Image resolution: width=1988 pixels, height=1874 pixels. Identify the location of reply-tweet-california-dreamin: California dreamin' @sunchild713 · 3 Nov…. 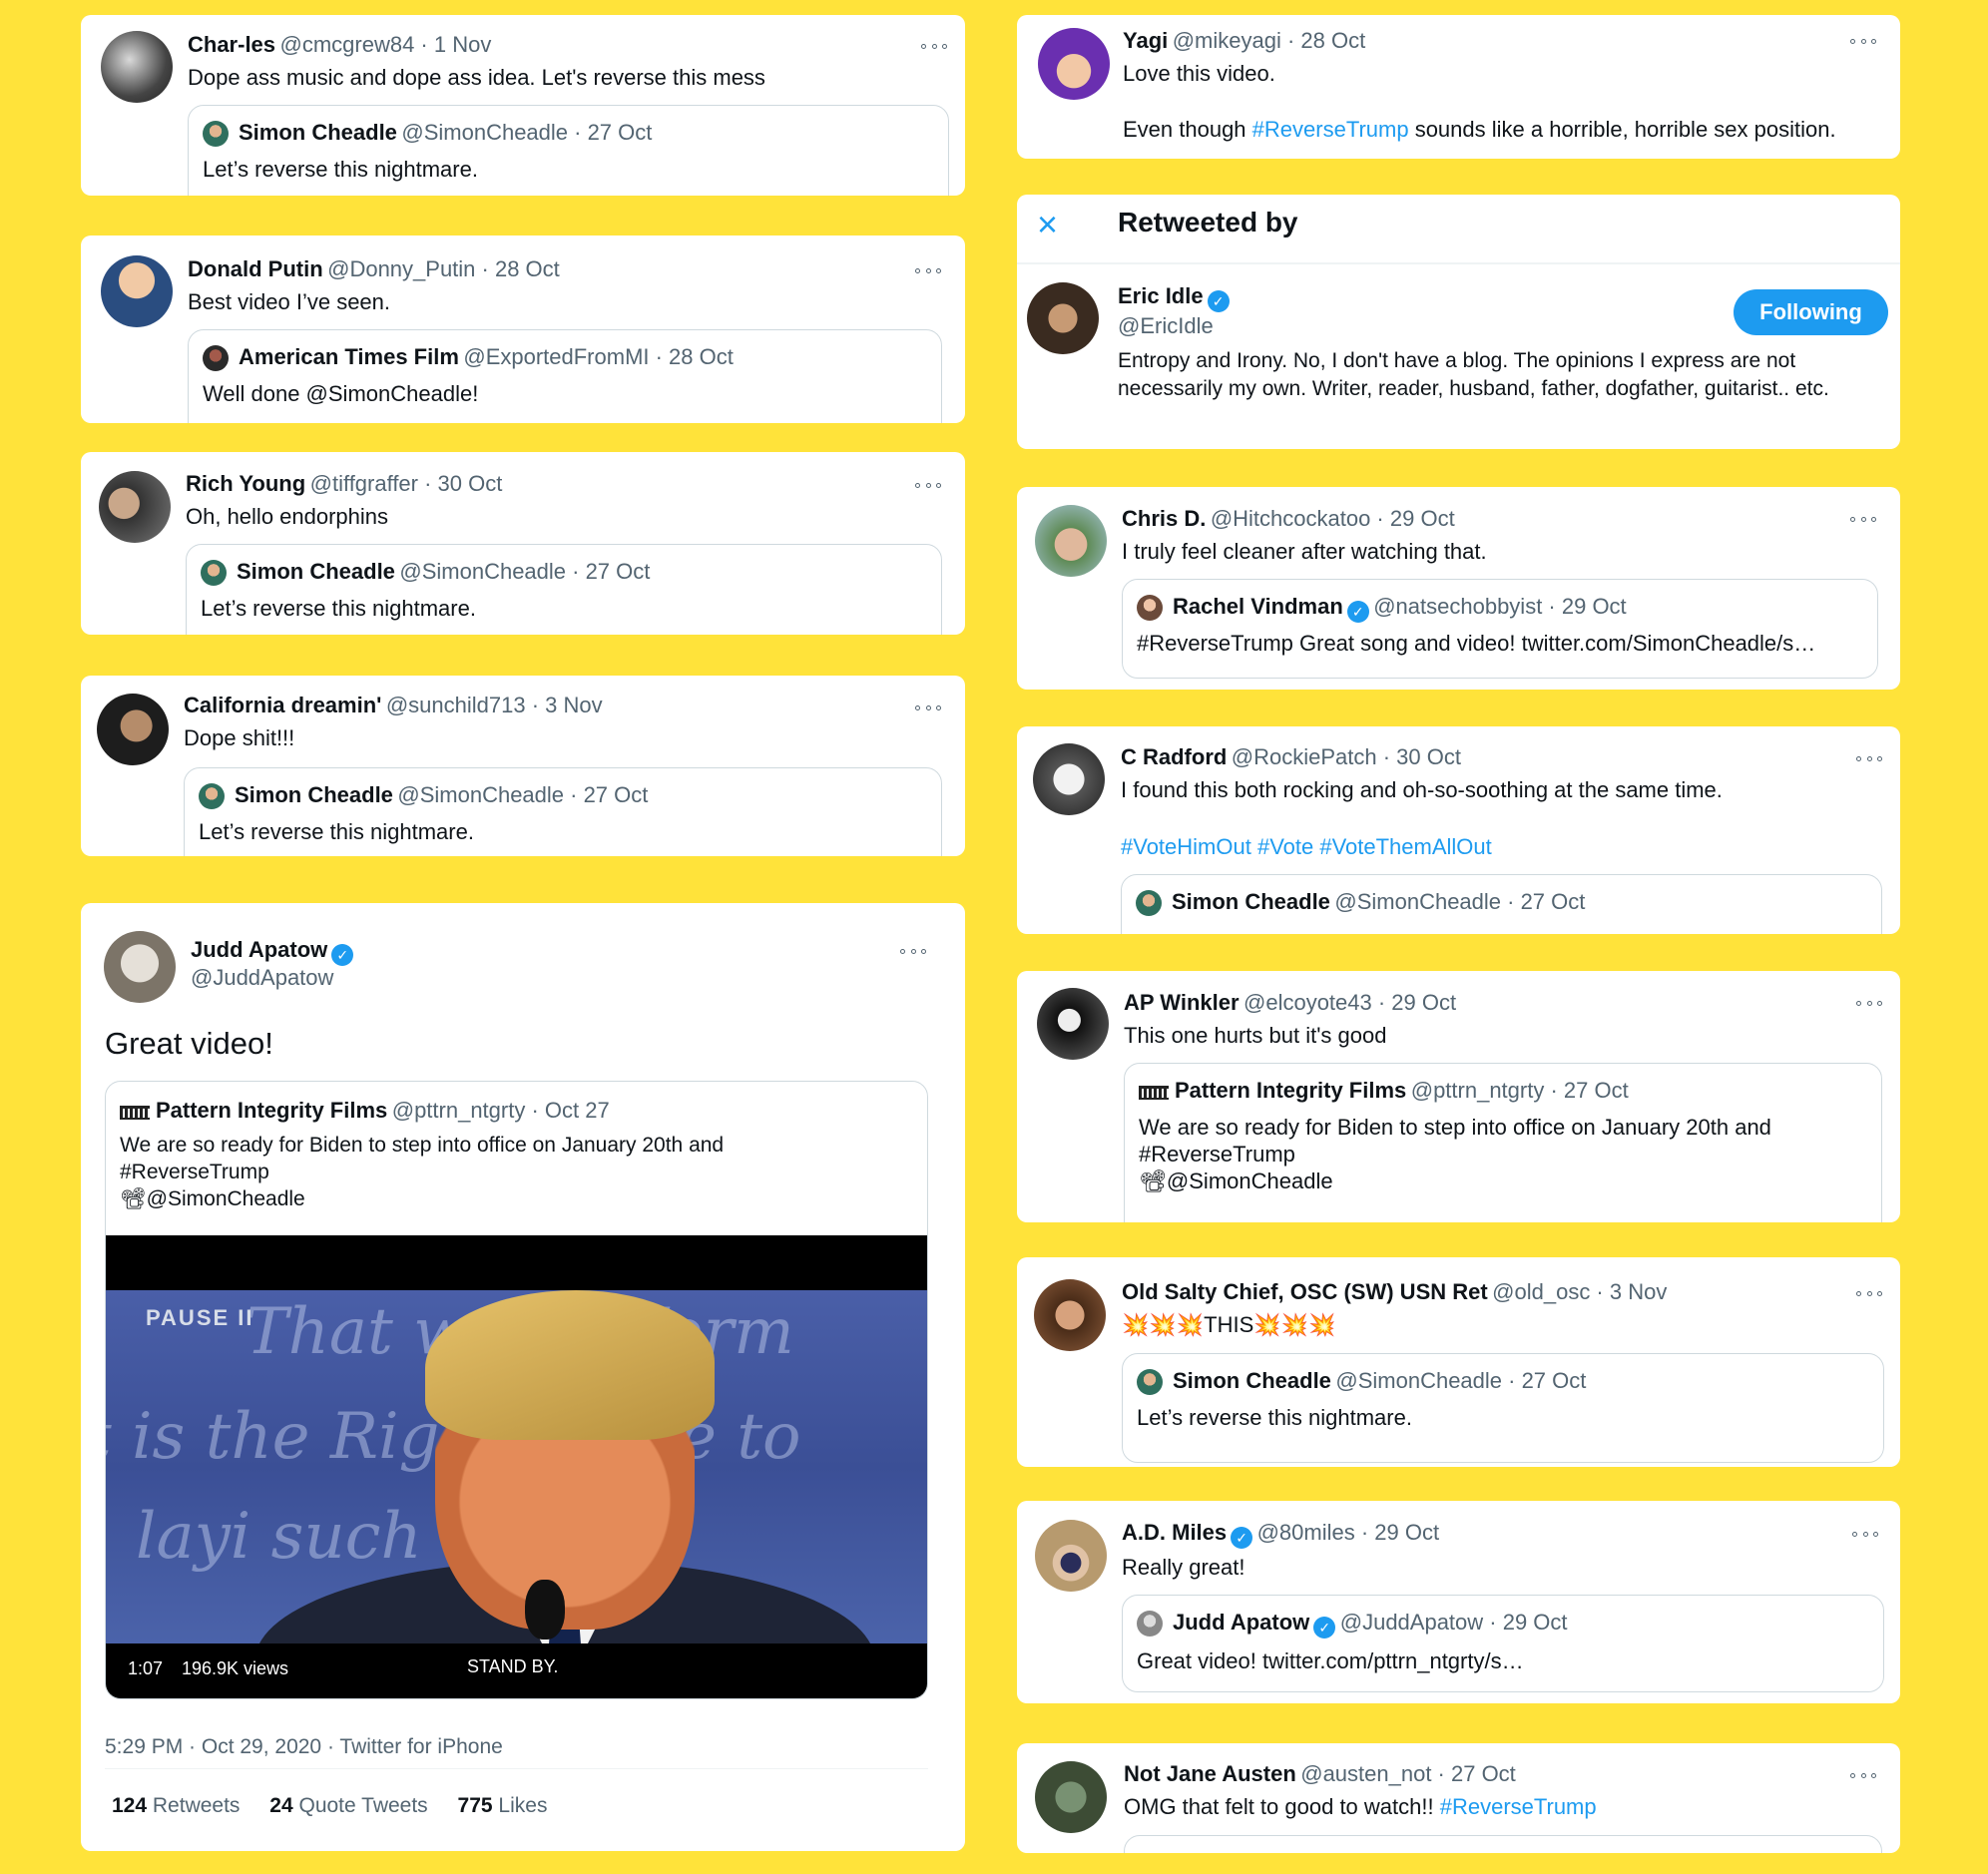
(523, 766).